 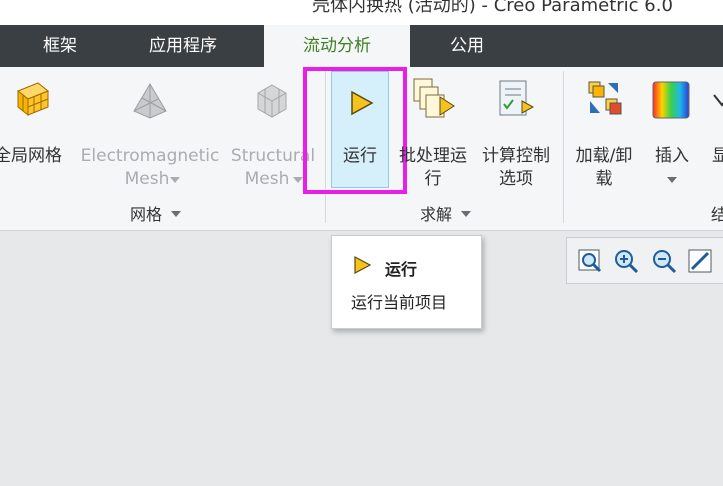 I want to click on window-title: 壳体内换热 (活动的) - Creo Parametric 6.0, so click(x=492, y=8).